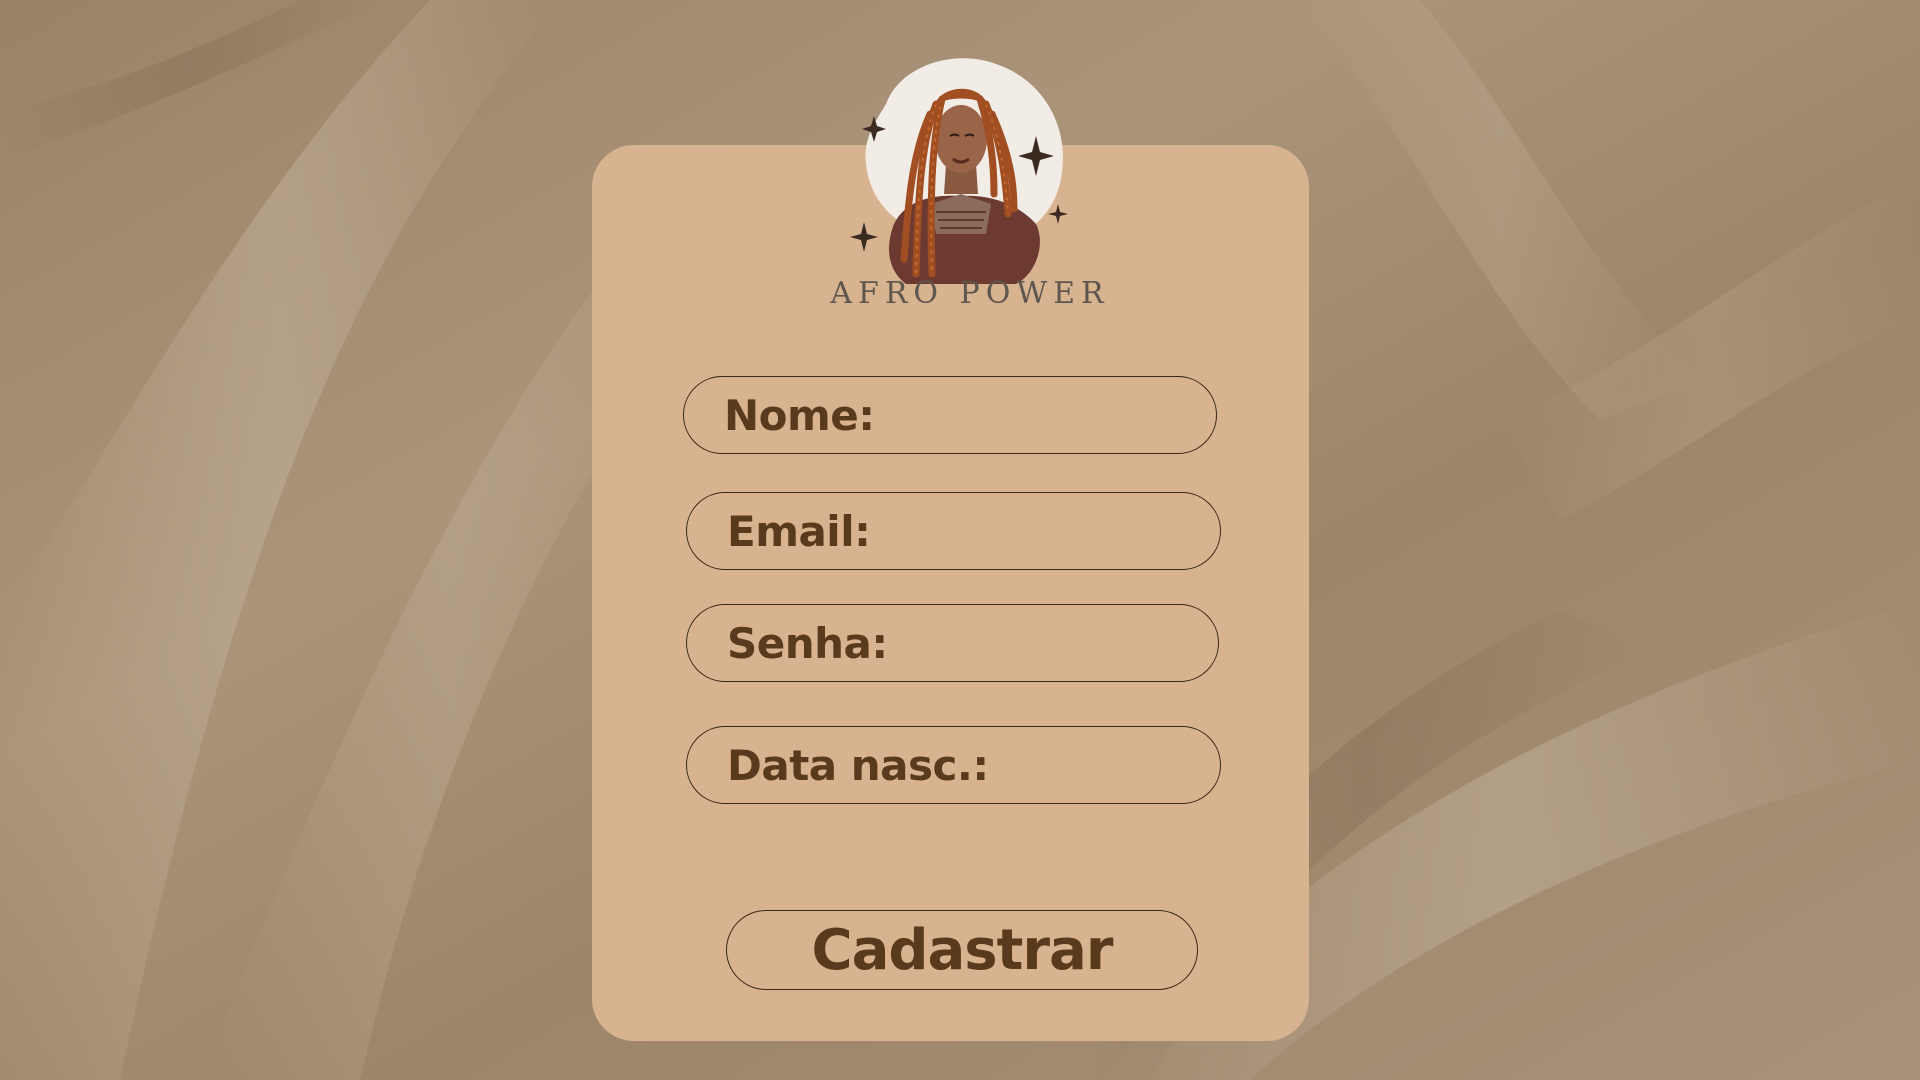 The image size is (1920, 1080). I want to click on birthdate-field: Data nasc.:, so click(953, 765).